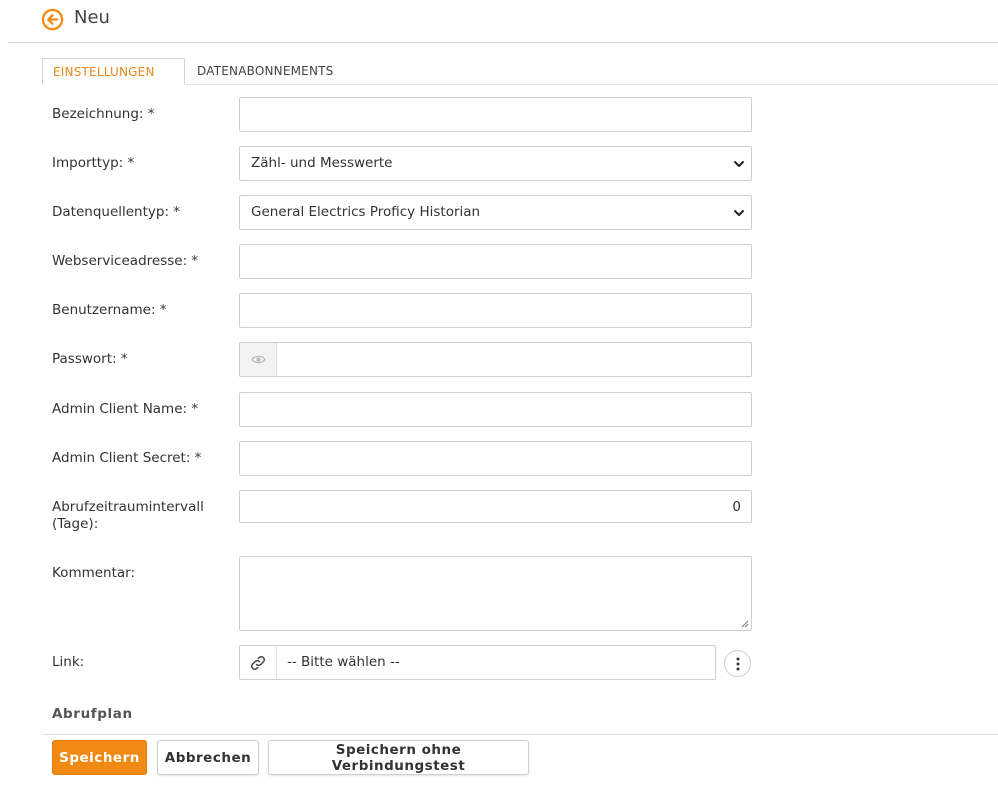  I want to click on bezeichnung-input, so click(495, 114).